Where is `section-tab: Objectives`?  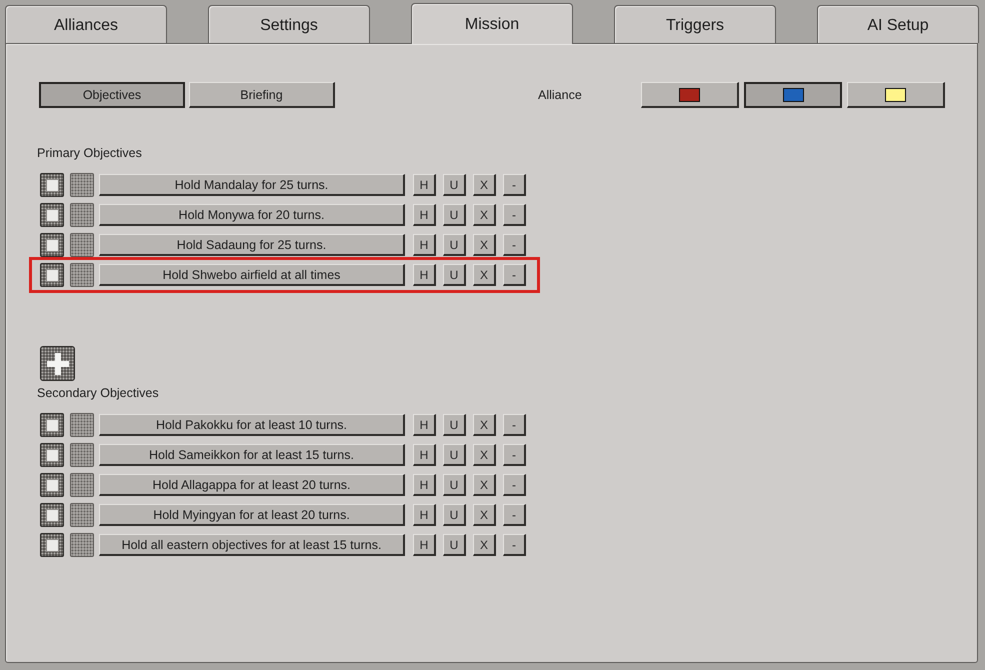 section-tab: Objectives is located at coordinates (112, 95).